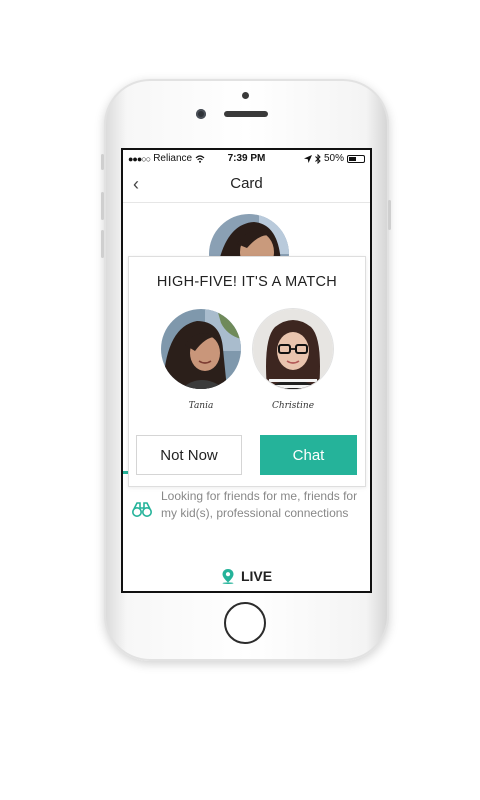  Describe the element at coordinates (142, 509) in the screenshot. I see `binoculars-icon` at that location.